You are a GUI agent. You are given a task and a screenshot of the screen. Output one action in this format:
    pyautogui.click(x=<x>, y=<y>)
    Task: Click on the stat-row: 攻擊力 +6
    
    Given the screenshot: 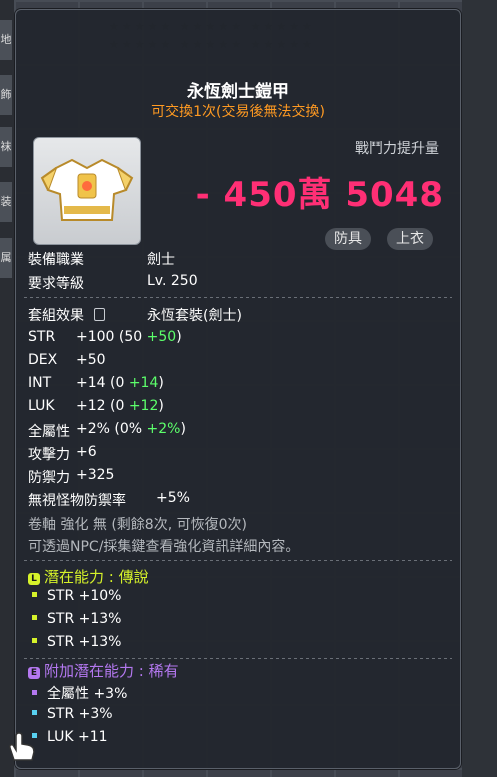 What is the action you would take?
    pyautogui.click(x=62, y=454)
    